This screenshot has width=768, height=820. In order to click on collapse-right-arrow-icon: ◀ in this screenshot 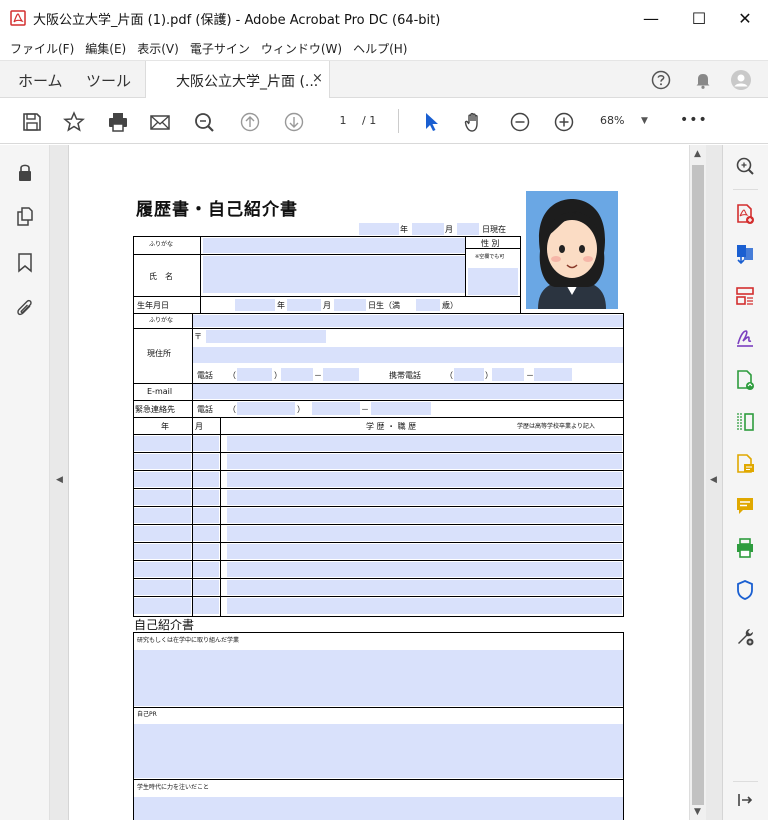, I will do `click(713, 480)`.